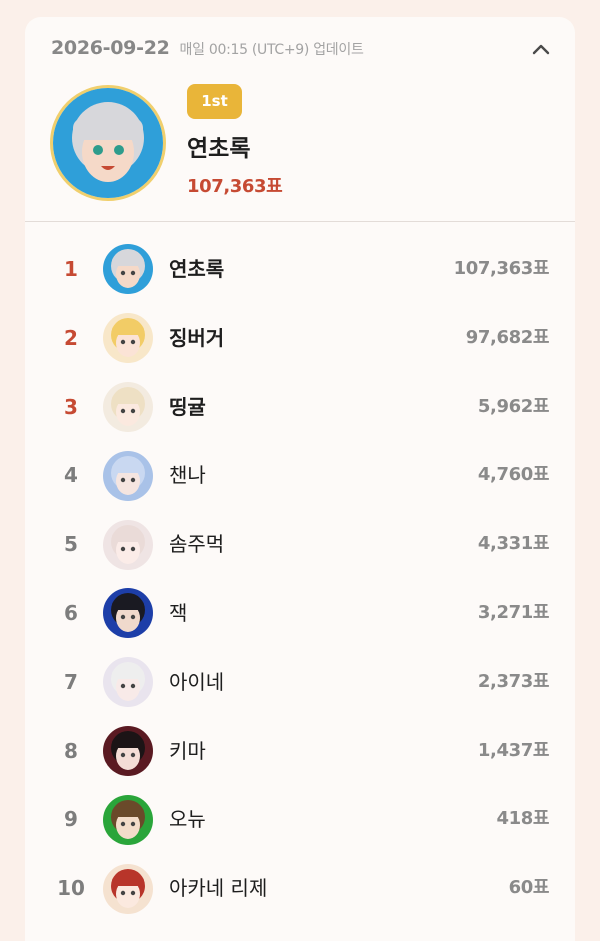 The image size is (600, 941). What do you see at coordinates (235, 186) in the screenshot?
I see `winner-votes: 107,363표` at bounding box center [235, 186].